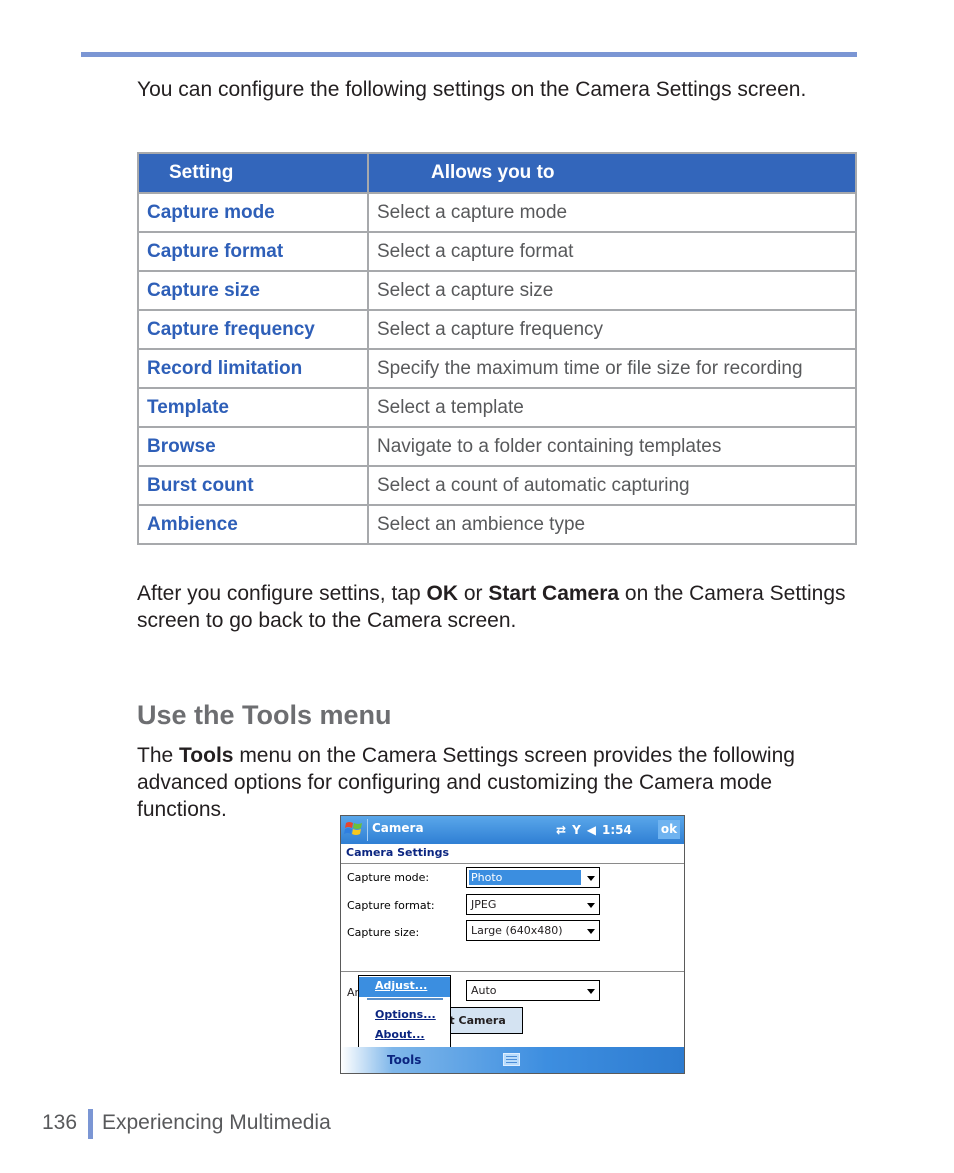 The image size is (954, 1173). What do you see at coordinates (253, 524) in the screenshot?
I see `setting-name: Ambience` at bounding box center [253, 524].